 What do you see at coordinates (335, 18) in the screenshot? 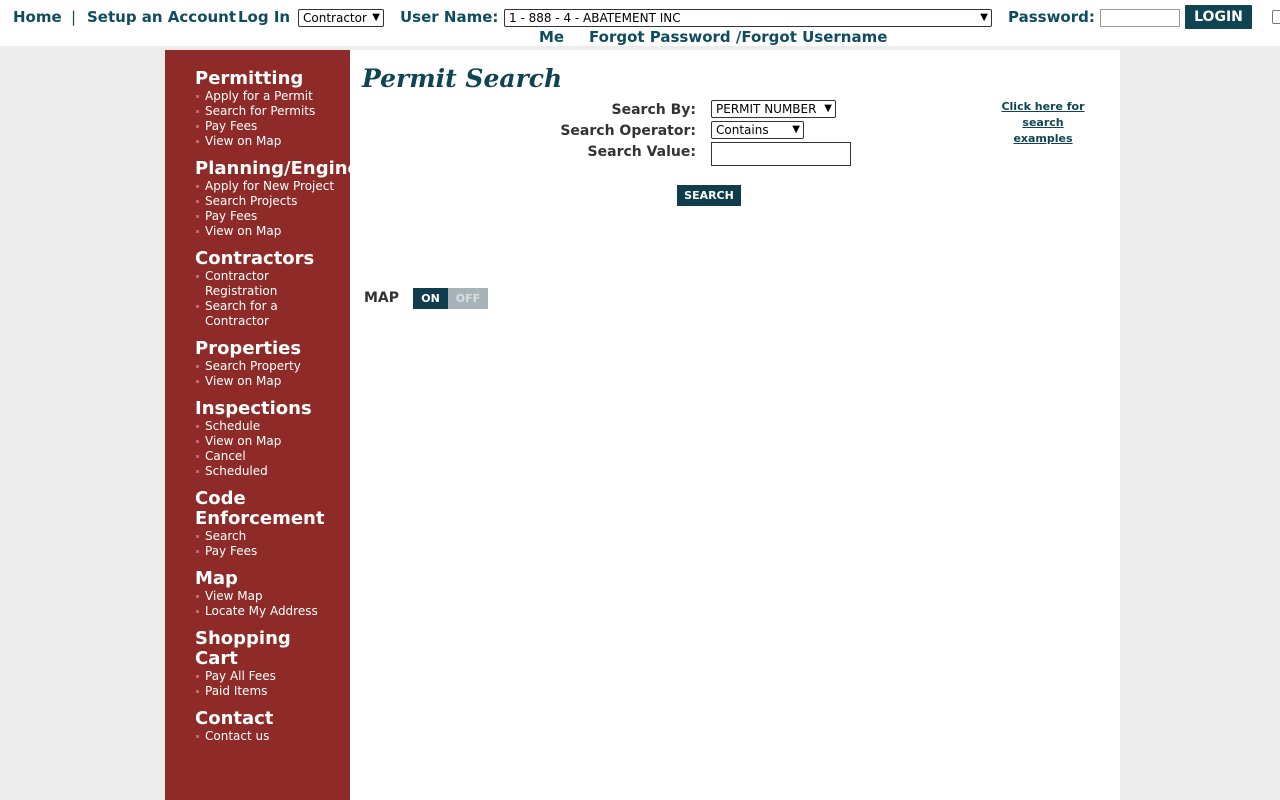
I see `user-type-value: Contractor` at bounding box center [335, 18].